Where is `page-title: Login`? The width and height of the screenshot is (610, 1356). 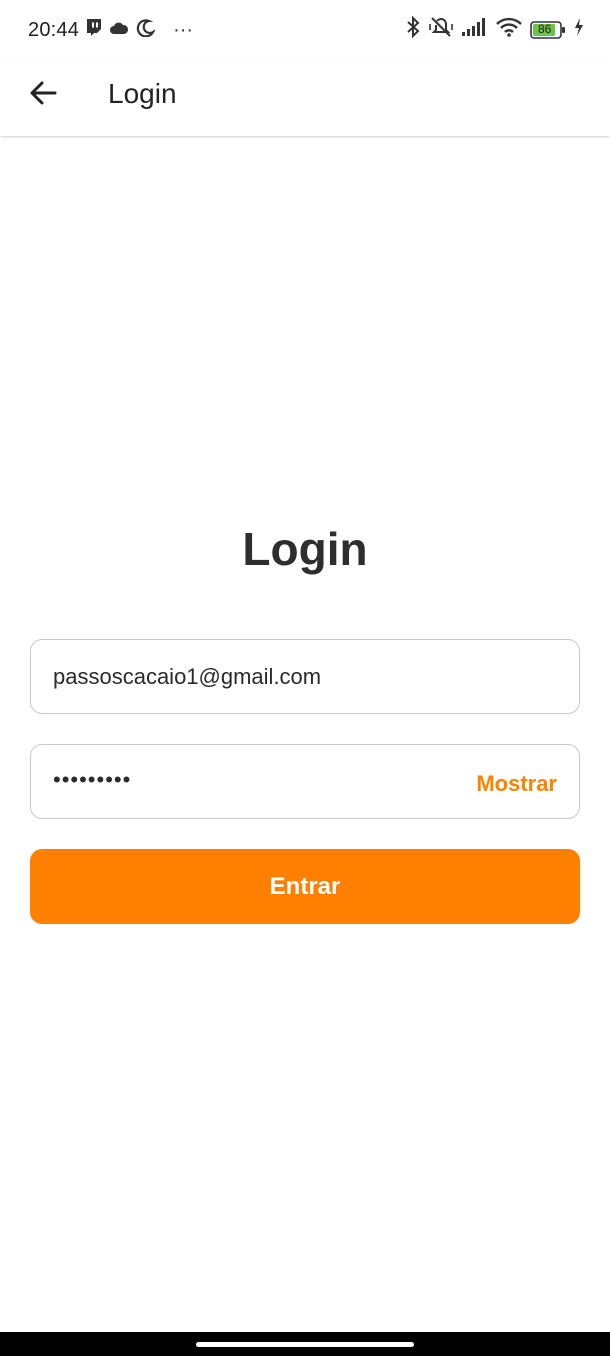 page-title: Login is located at coordinates (305, 549).